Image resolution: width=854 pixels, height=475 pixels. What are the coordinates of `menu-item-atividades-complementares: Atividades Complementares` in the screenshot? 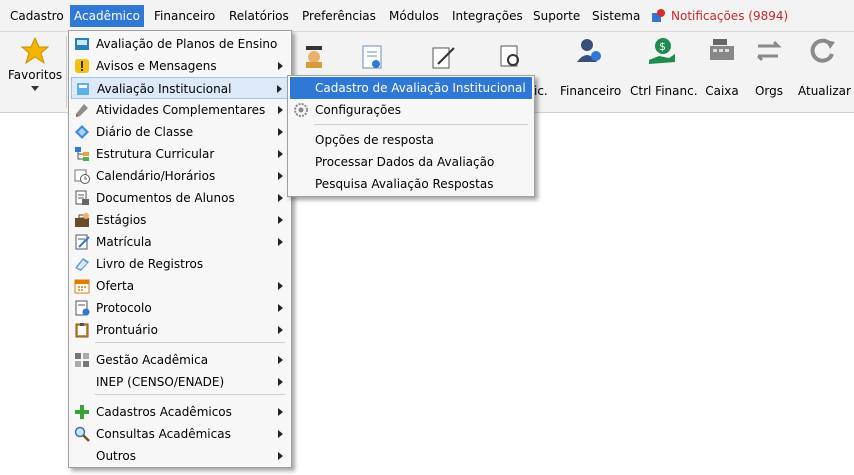 It's located at (180, 110).